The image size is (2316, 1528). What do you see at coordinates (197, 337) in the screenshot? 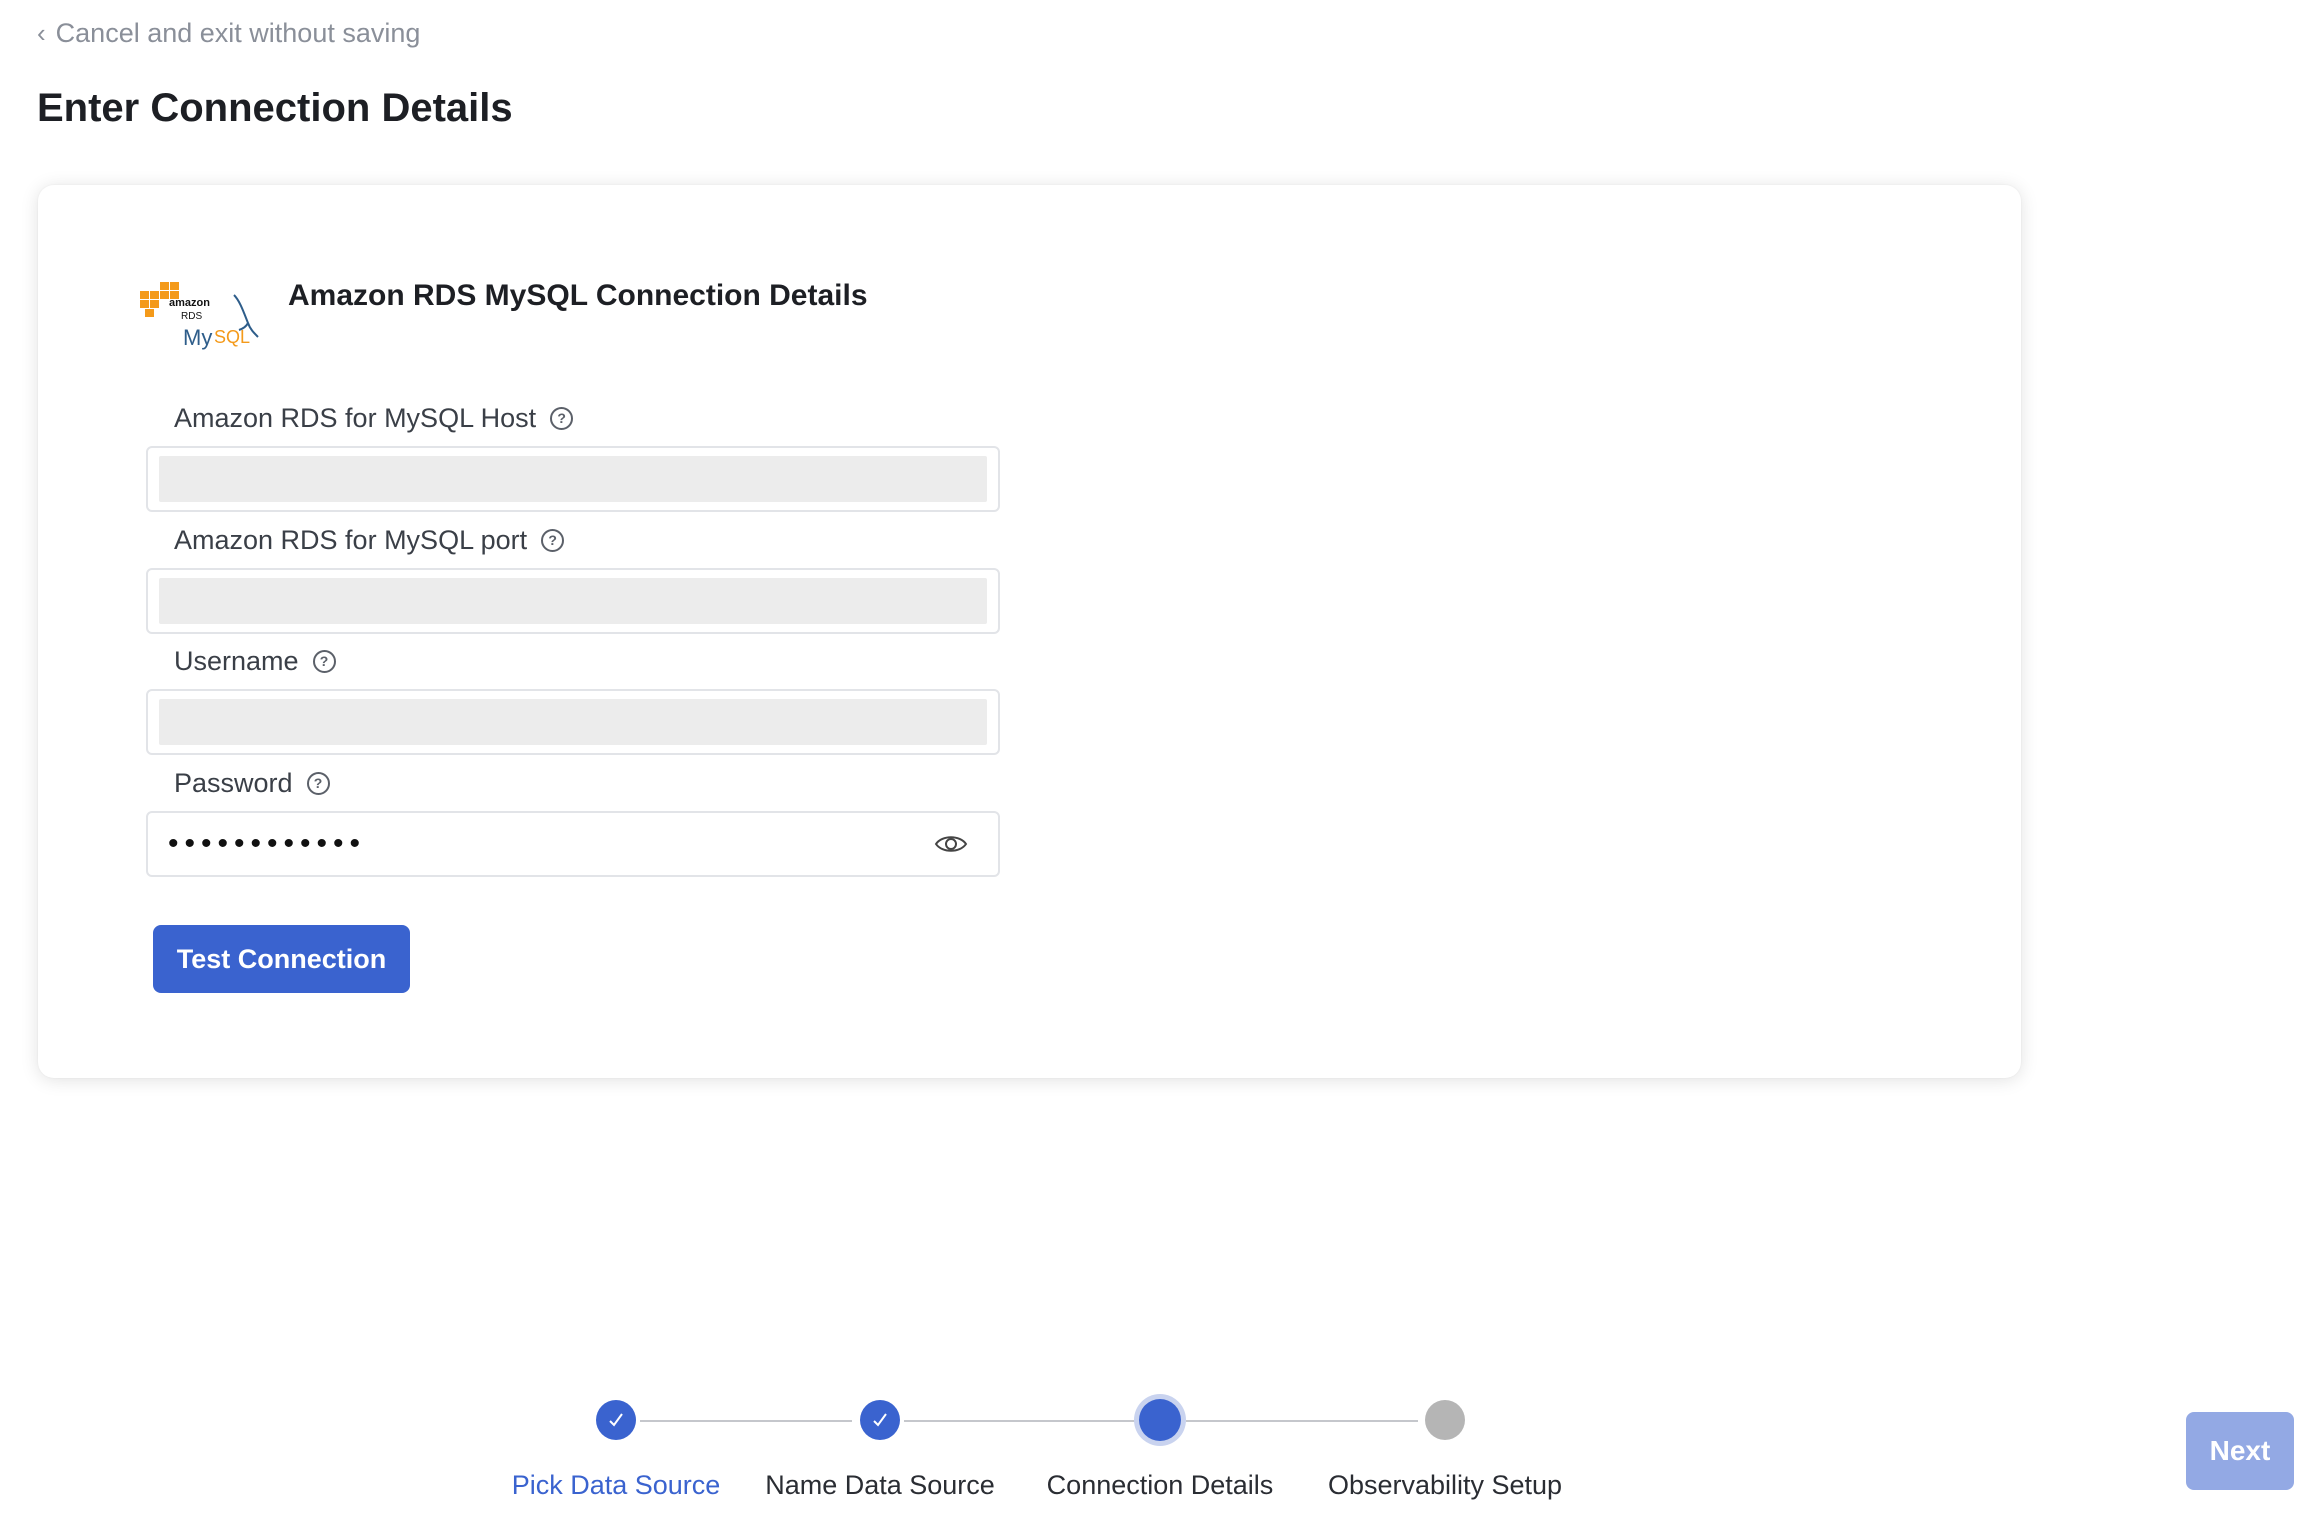
I see `logo-mysql-my: My` at bounding box center [197, 337].